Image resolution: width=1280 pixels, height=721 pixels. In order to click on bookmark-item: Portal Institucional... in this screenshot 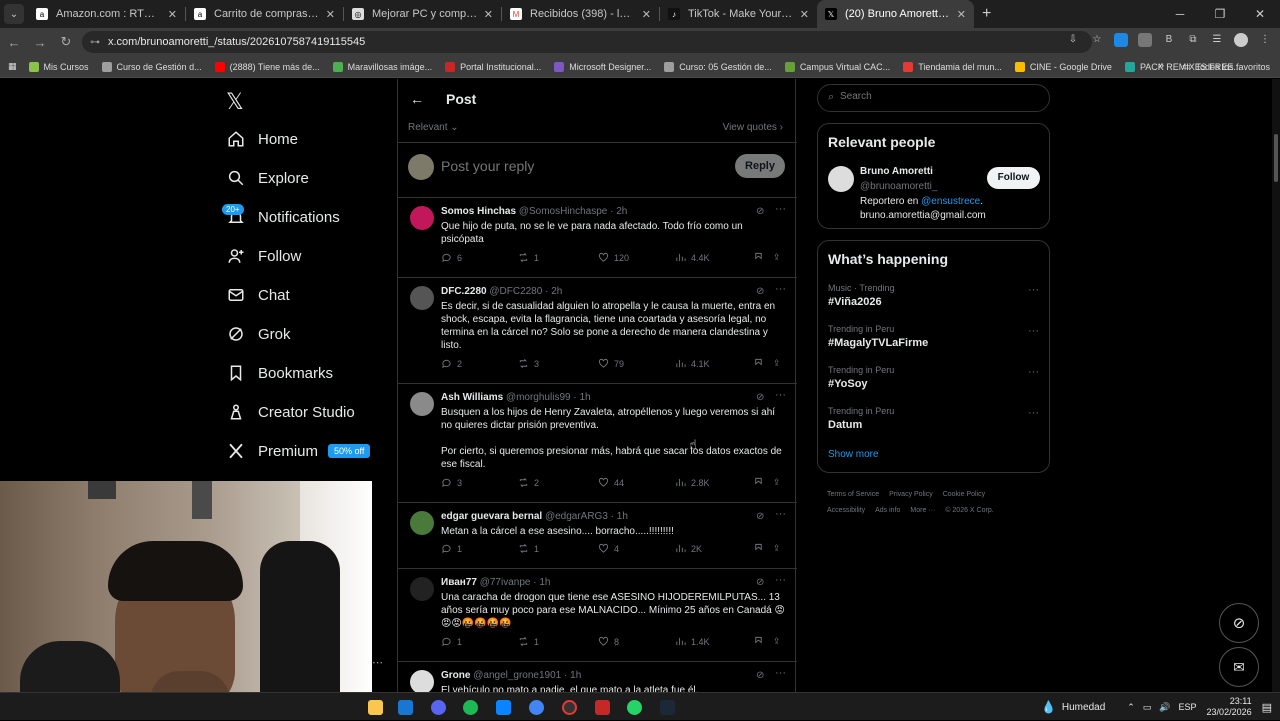, I will do `click(493, 66)`.